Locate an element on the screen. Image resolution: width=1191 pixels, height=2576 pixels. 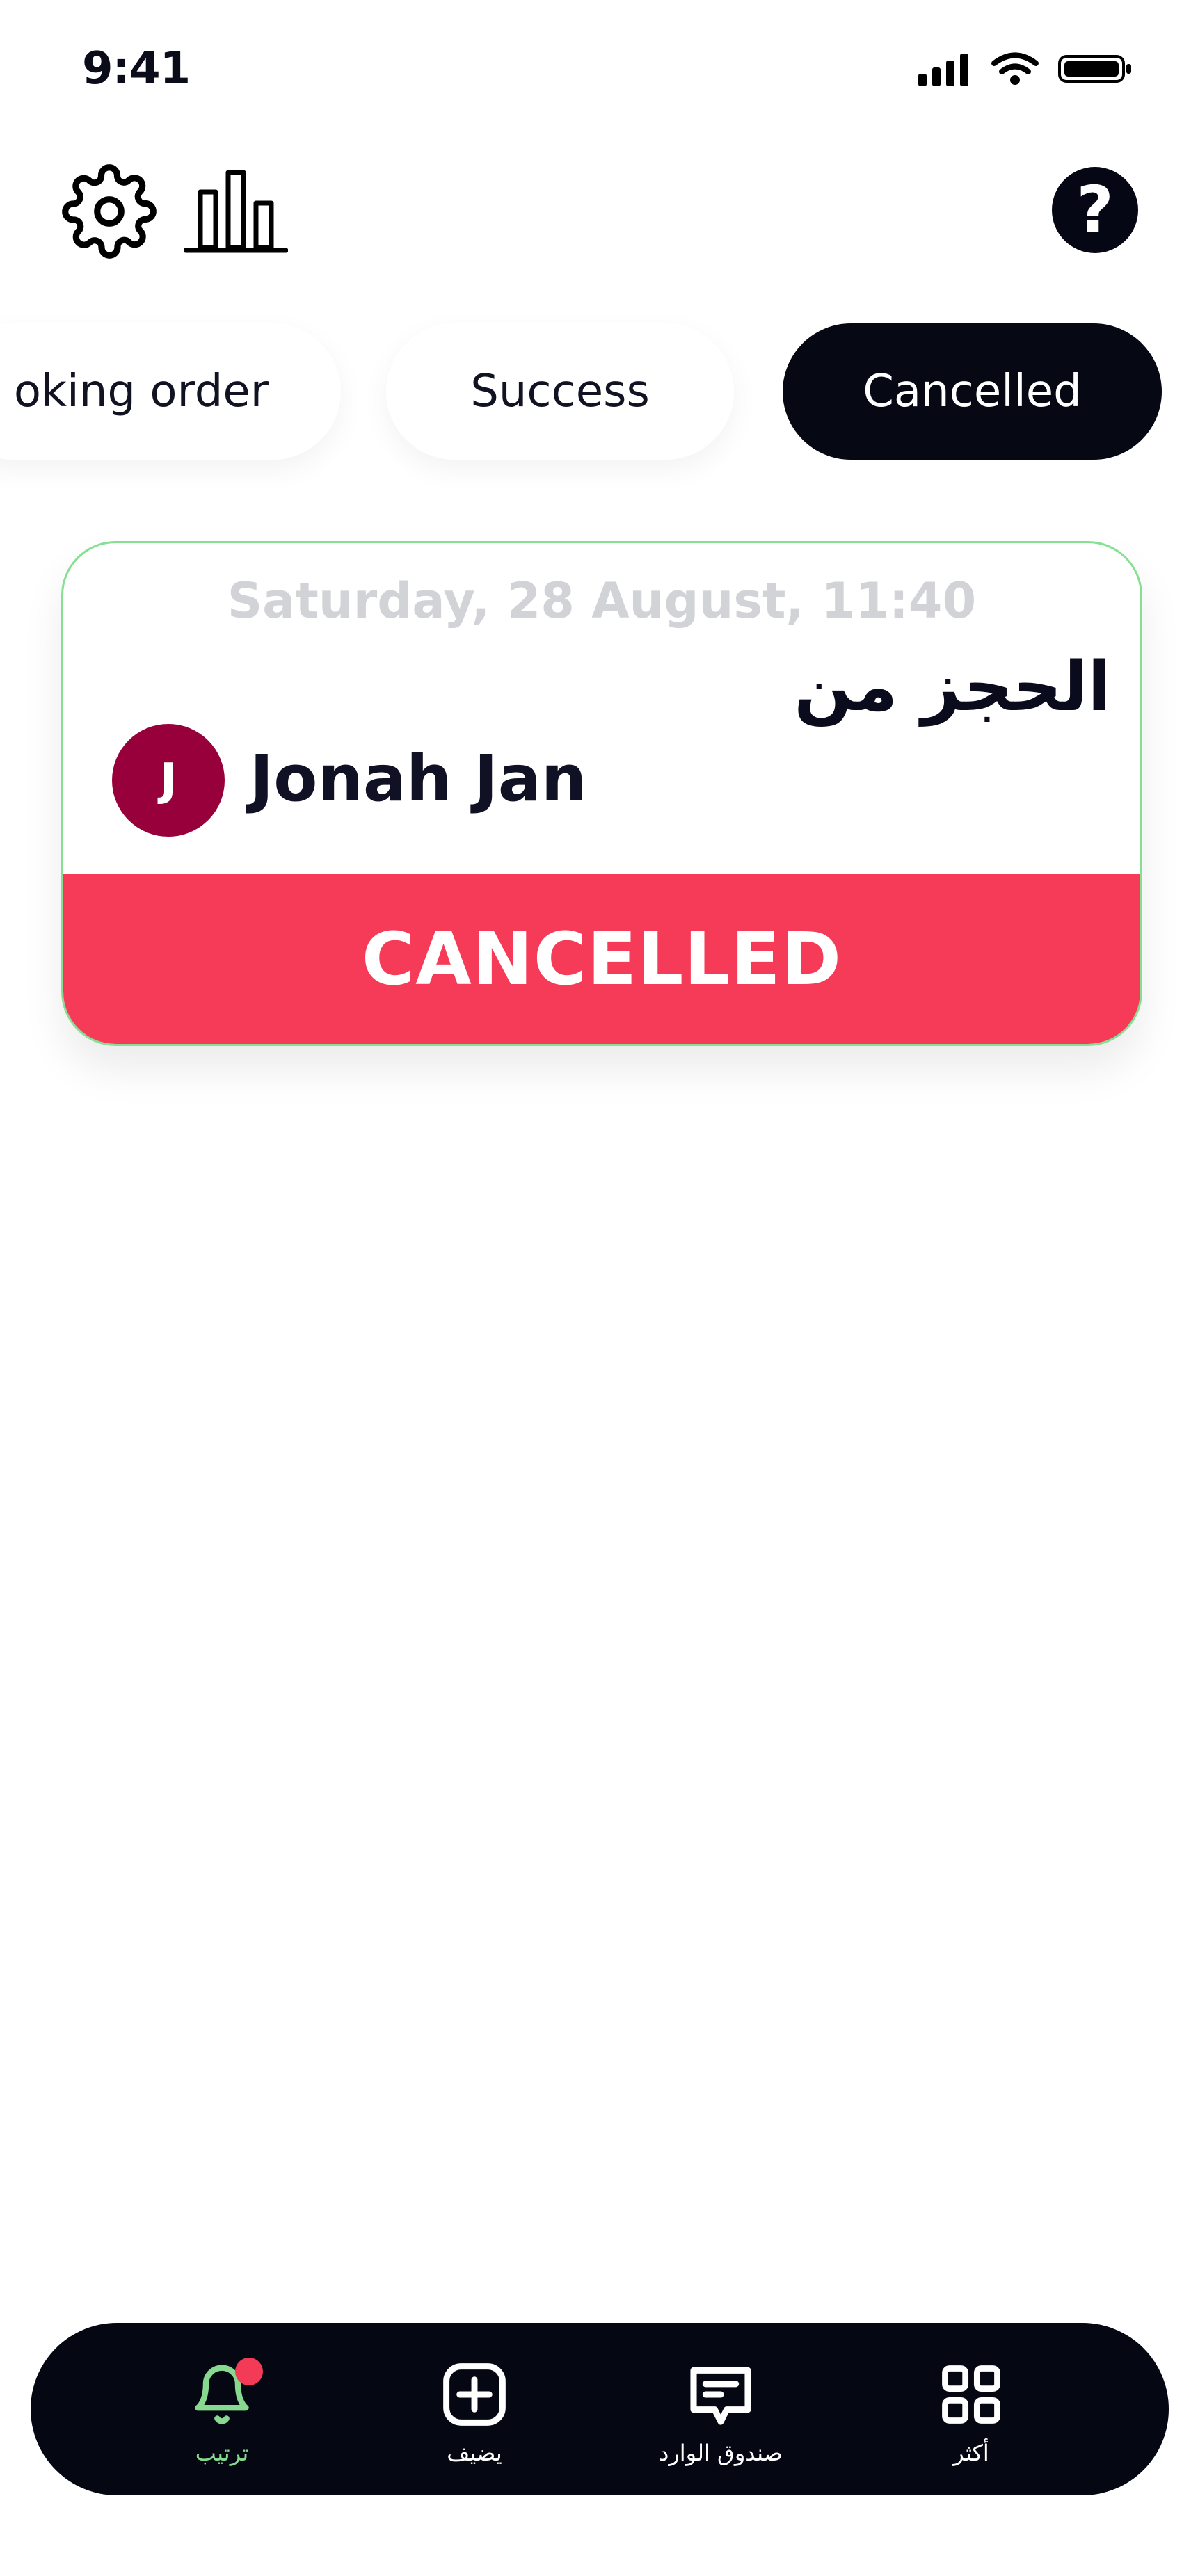
tab-label: oking order is located at coordinates (141, 391).